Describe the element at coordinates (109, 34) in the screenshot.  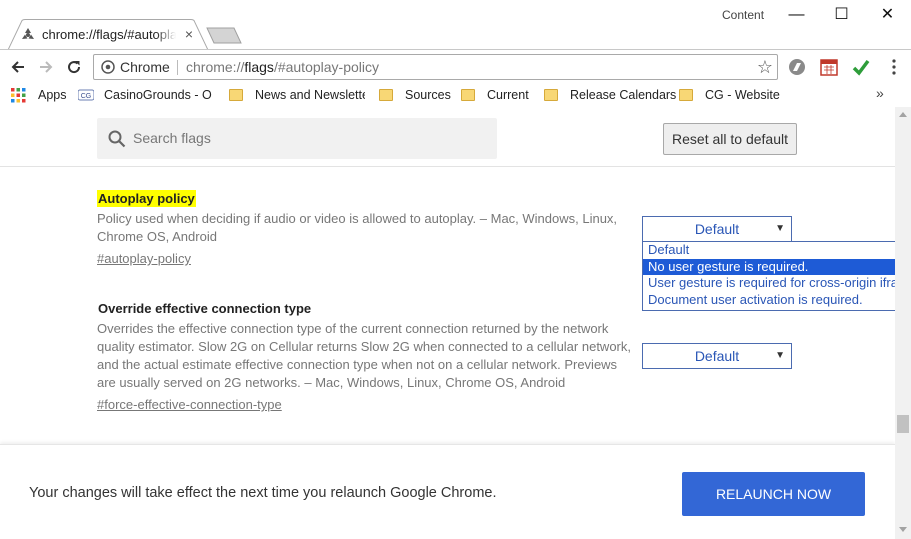
I see `tab-title: chrome://flags/#autoplay-policy` at that location.